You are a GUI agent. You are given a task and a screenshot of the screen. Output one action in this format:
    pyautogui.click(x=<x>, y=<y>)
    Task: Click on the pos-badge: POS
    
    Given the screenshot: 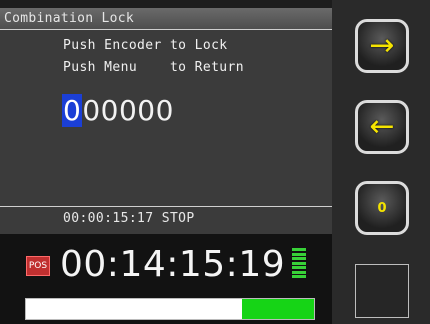 What is the action you would take?
    pyautogui.click(x=38, y=266)
    